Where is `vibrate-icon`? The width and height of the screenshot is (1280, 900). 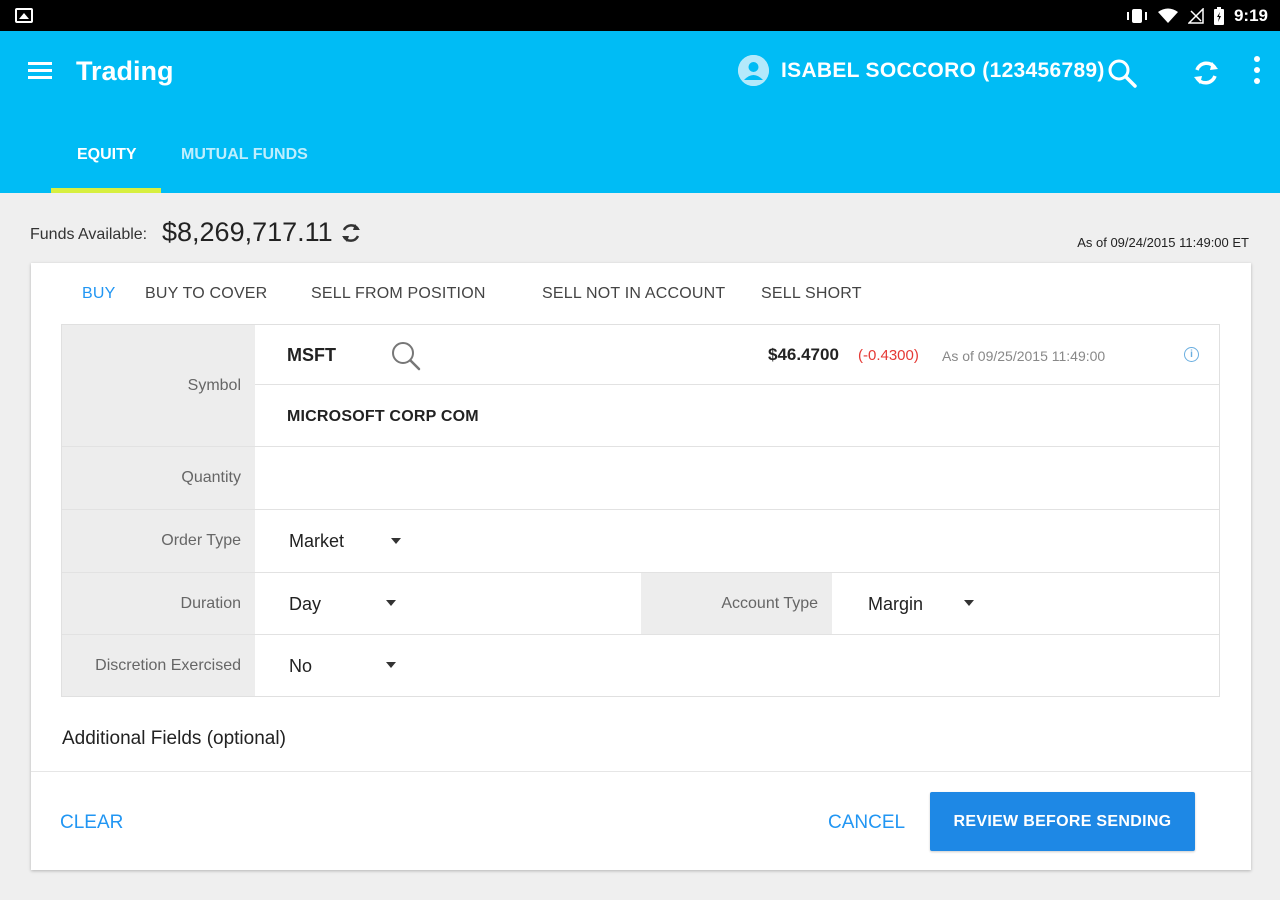 vibrate-icon is located at coordinates (1136, 16).